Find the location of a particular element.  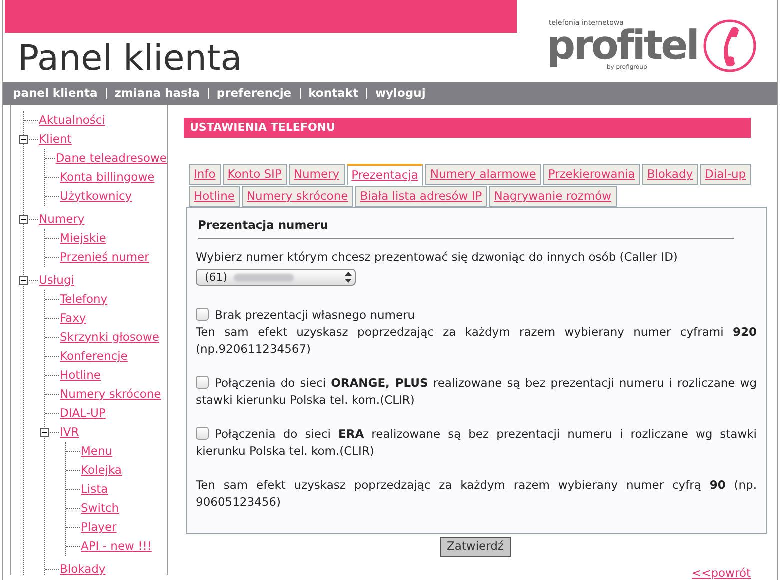

tree-link: Konta billingowe is located at coordinates (107, 177).